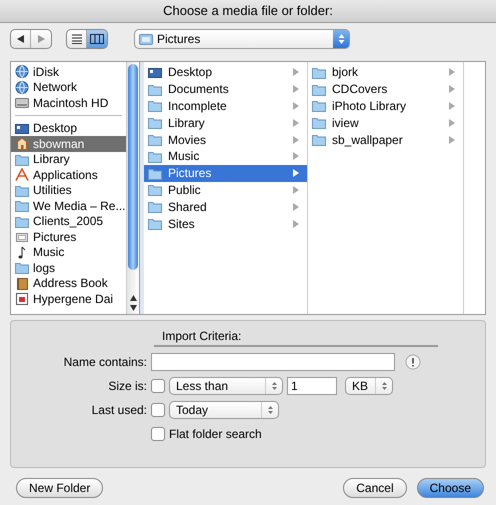 This screenshot has width=496, height=505. I want to click on folder-item: bjork, so click(385, 72).